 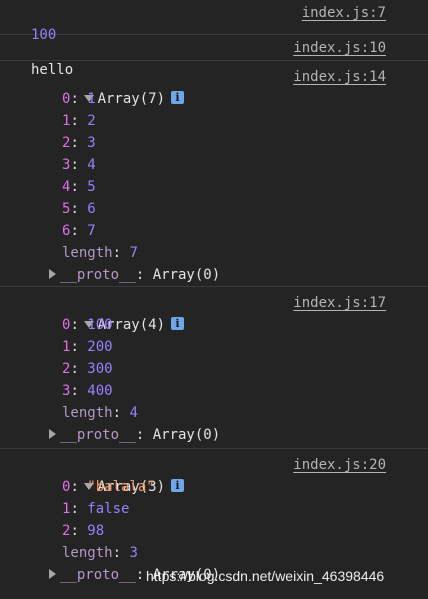 I want to click on array-header: Array(3) i index.js:20, so click(x=214, y=474).